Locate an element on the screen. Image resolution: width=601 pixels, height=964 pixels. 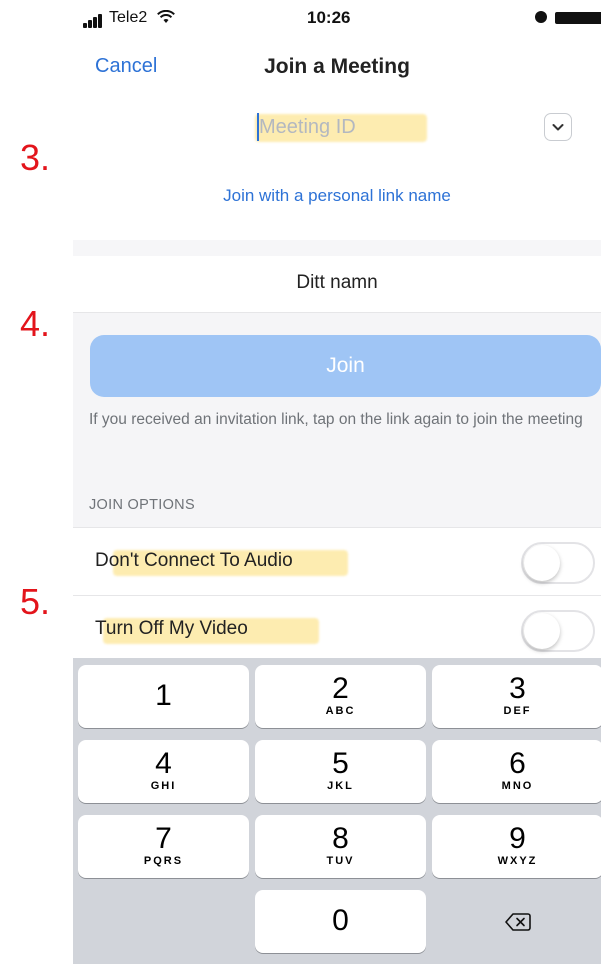
alarm-icon is located at coordinates (541, 17).